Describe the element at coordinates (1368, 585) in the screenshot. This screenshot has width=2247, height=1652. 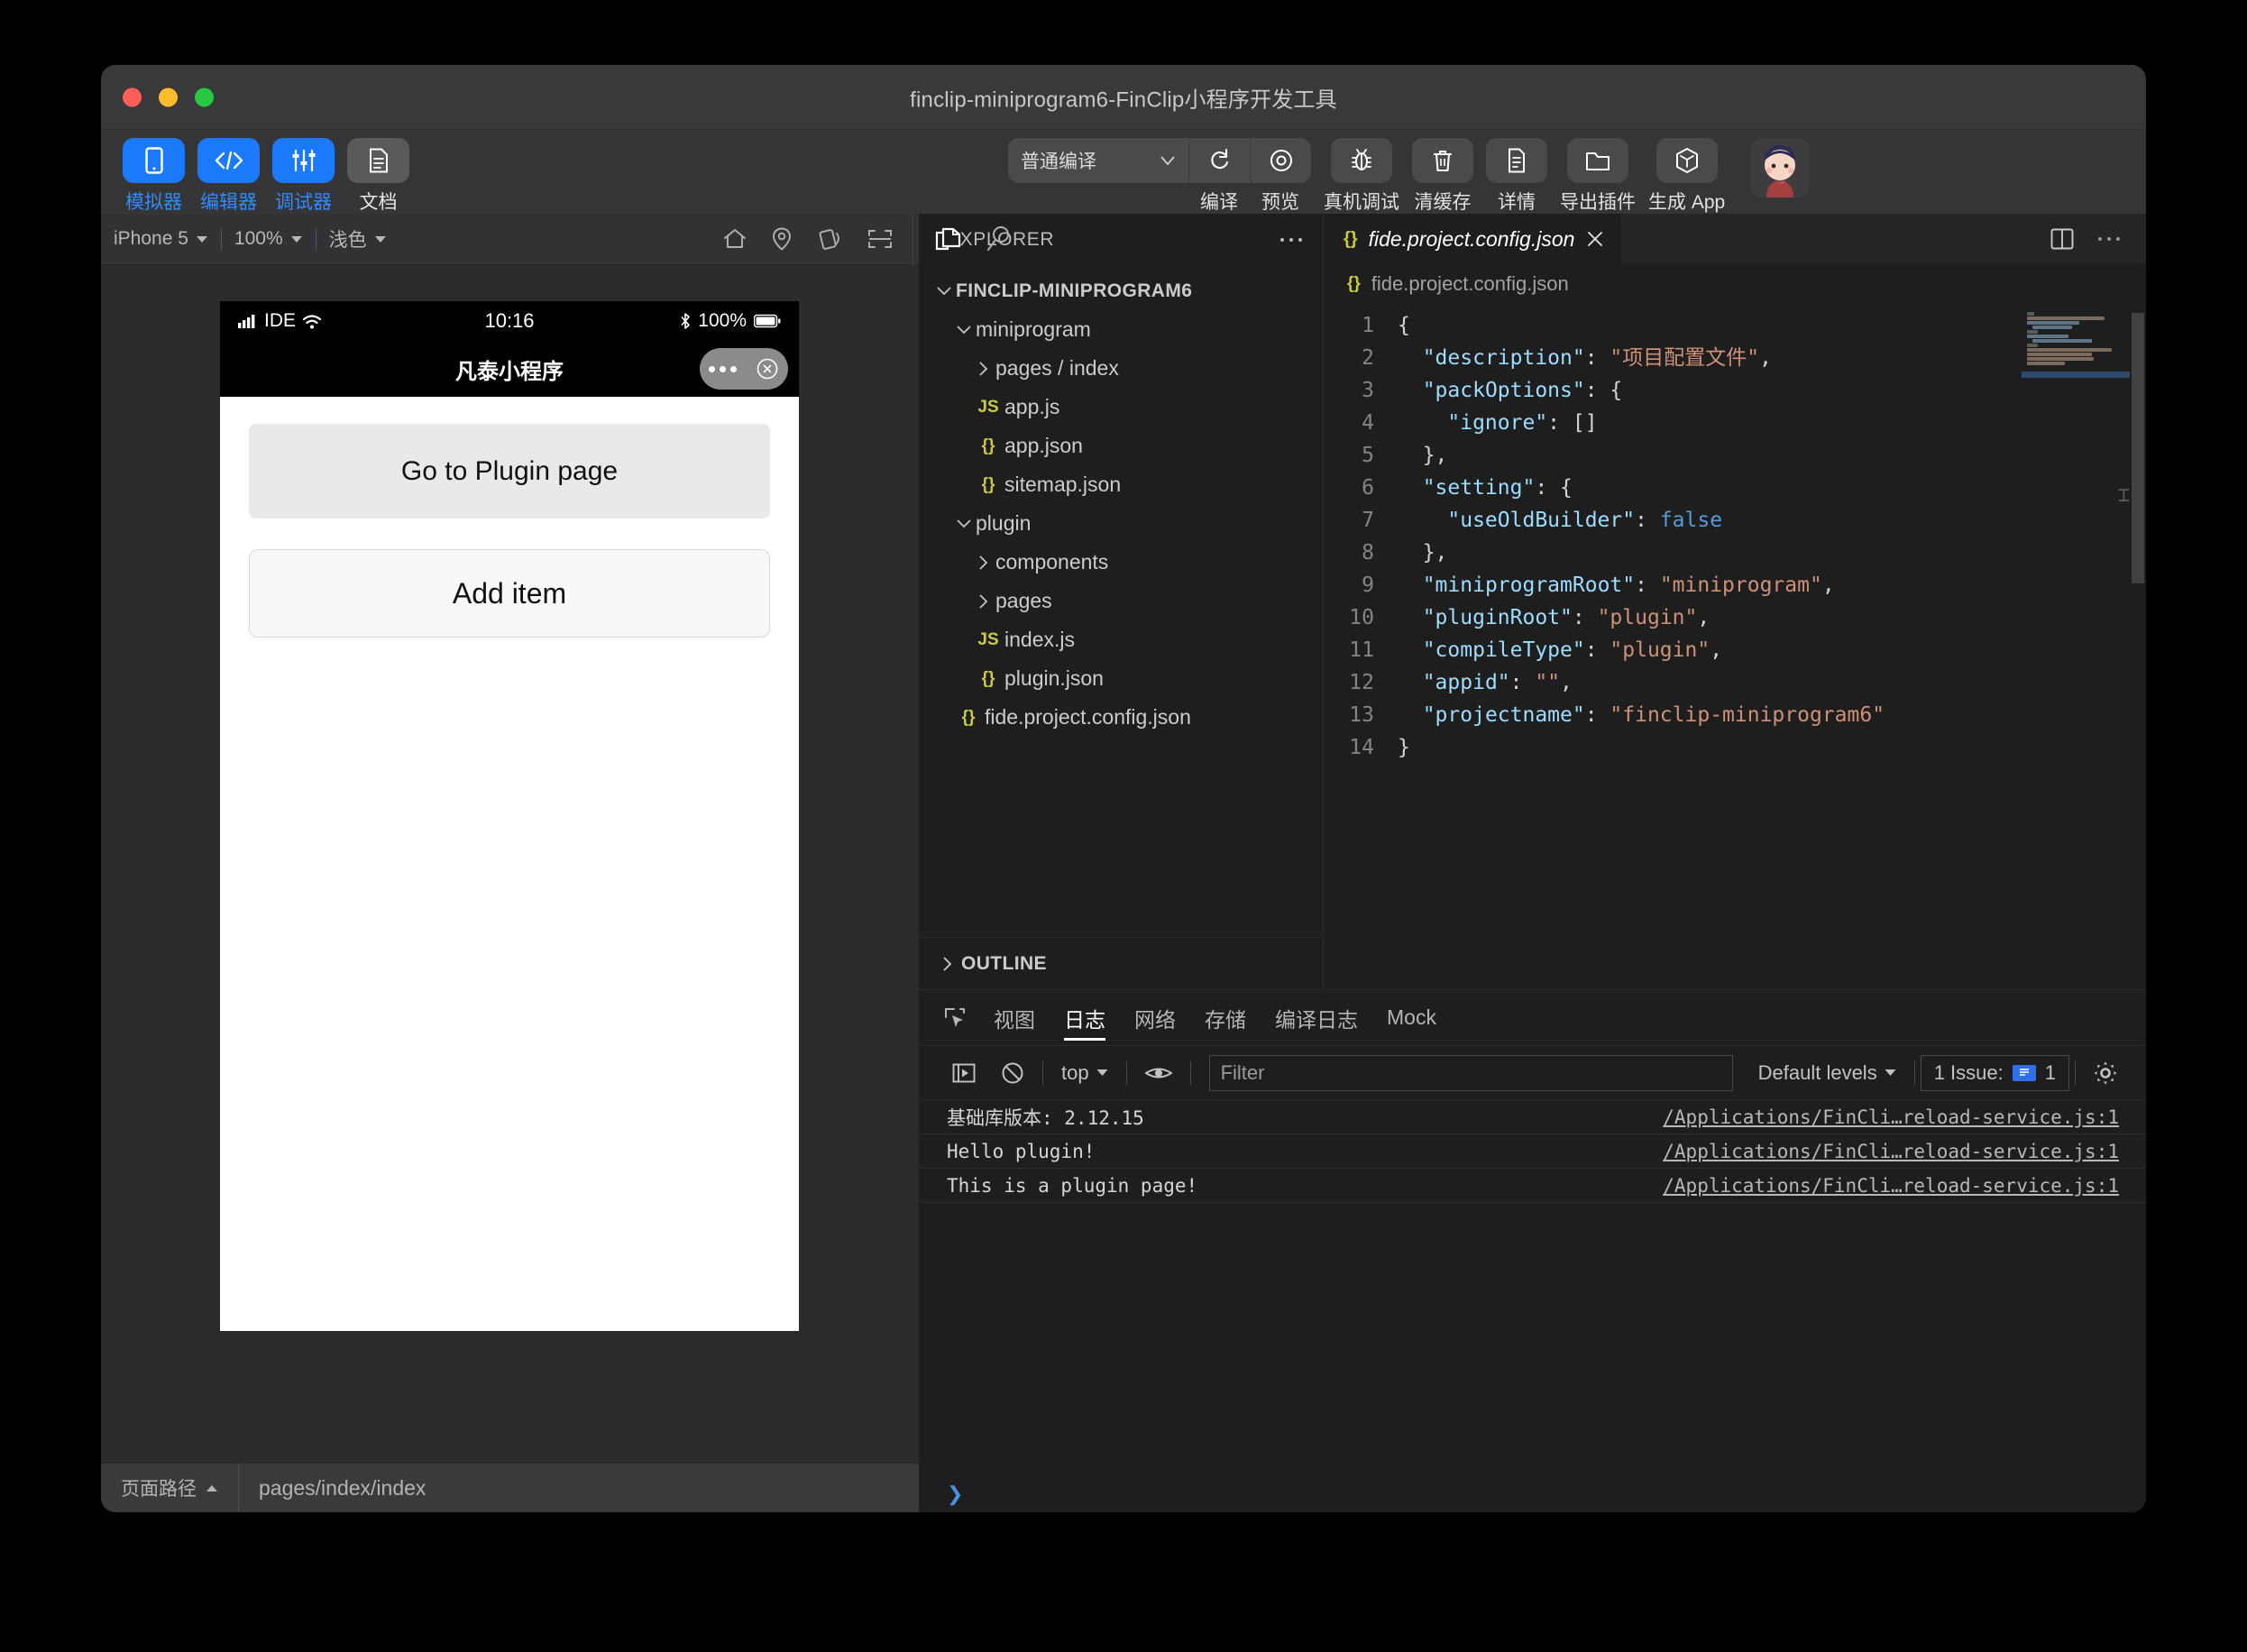
I see `line-number: 9` at that location.